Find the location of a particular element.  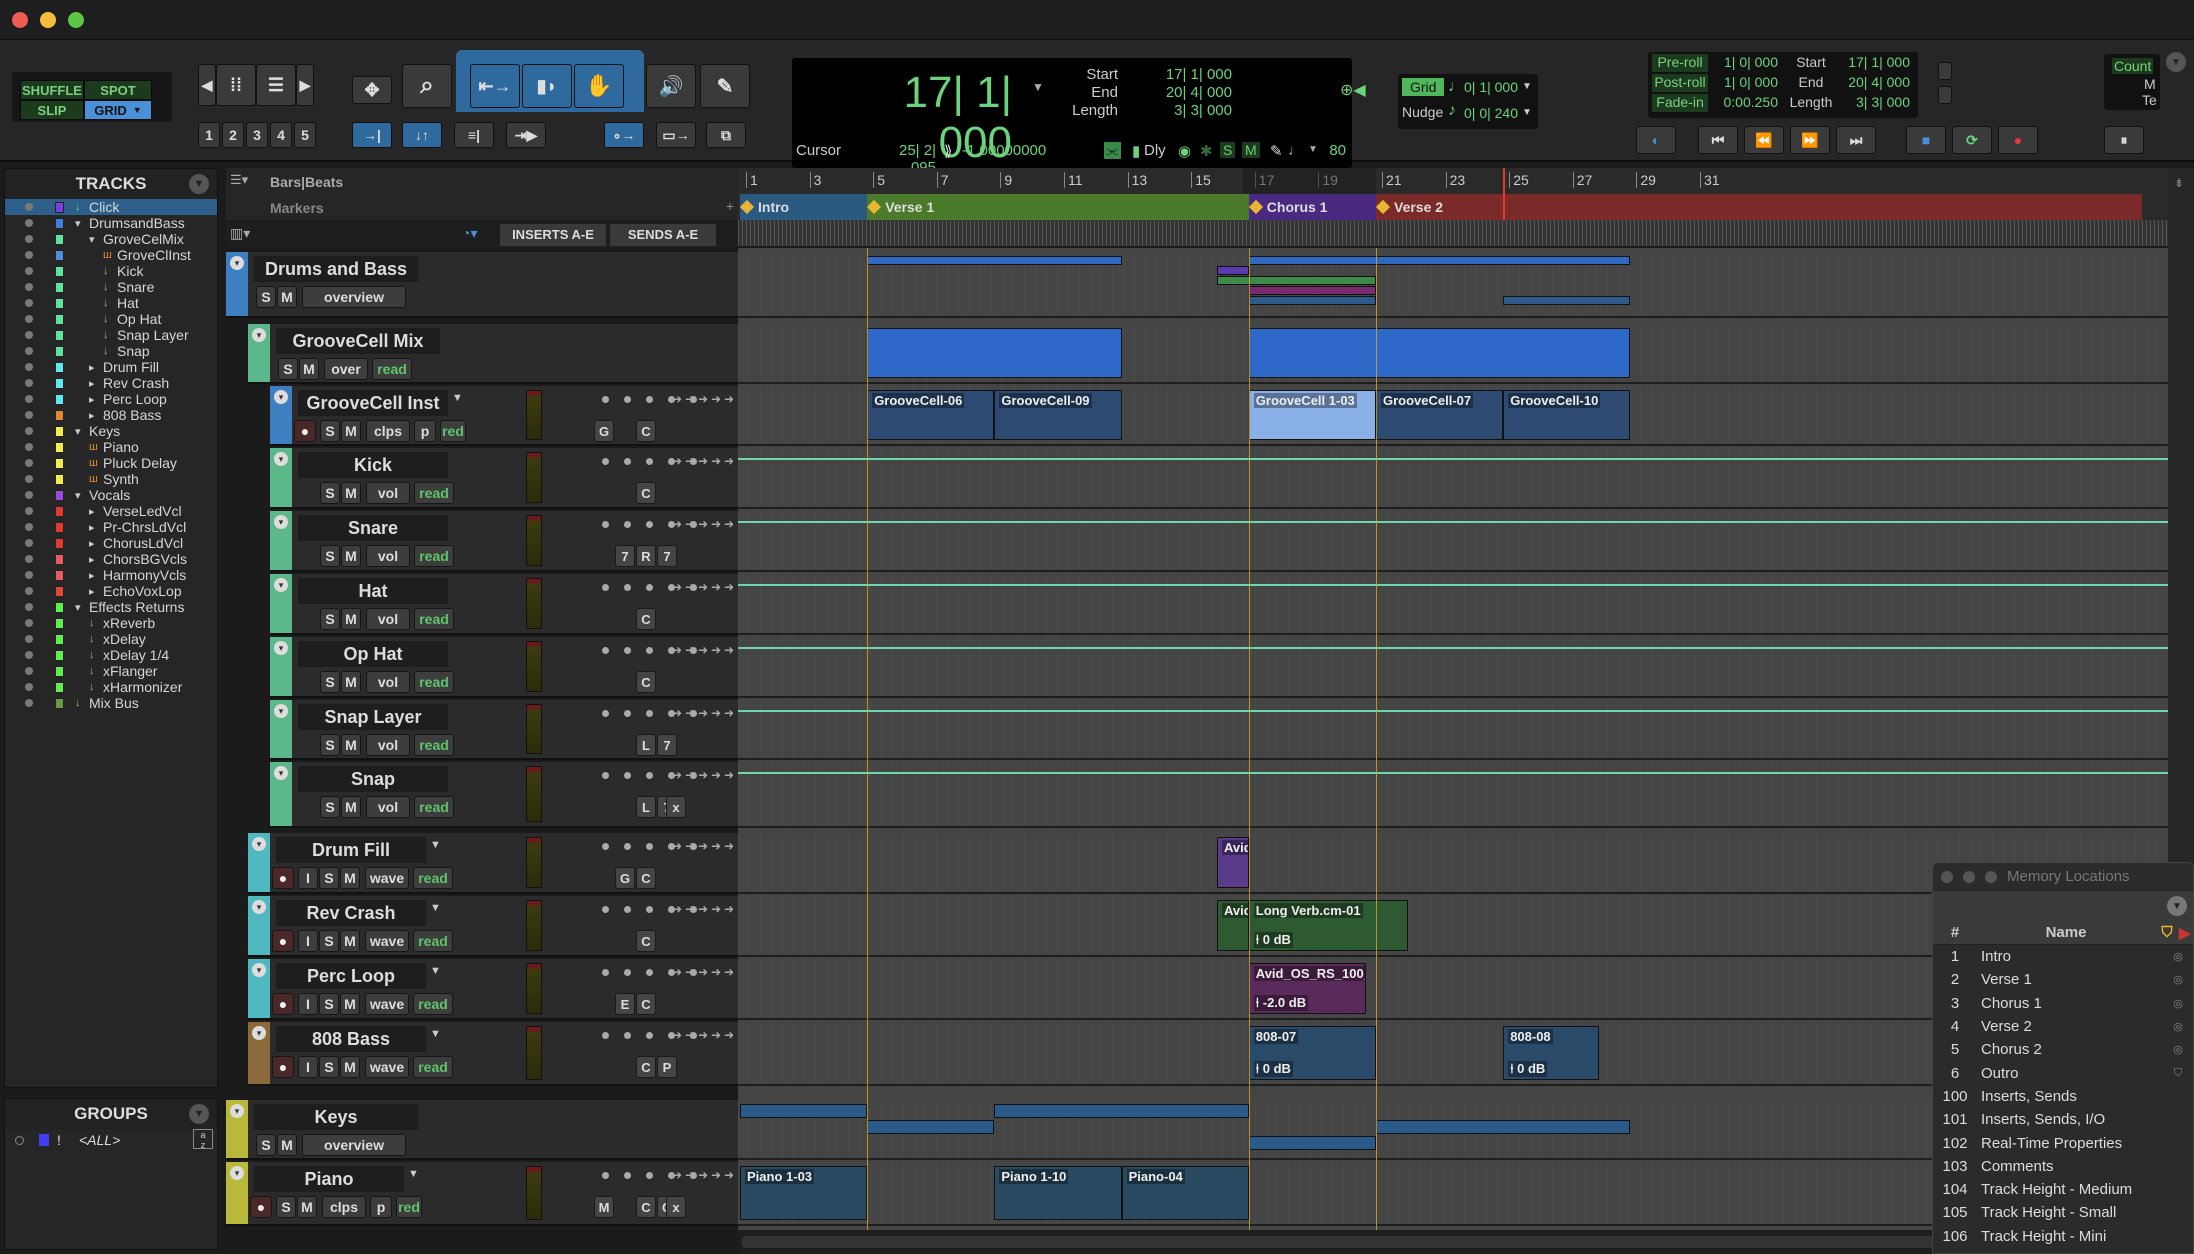

track-list-item: ш Synth is located at coordinates (111, 479).